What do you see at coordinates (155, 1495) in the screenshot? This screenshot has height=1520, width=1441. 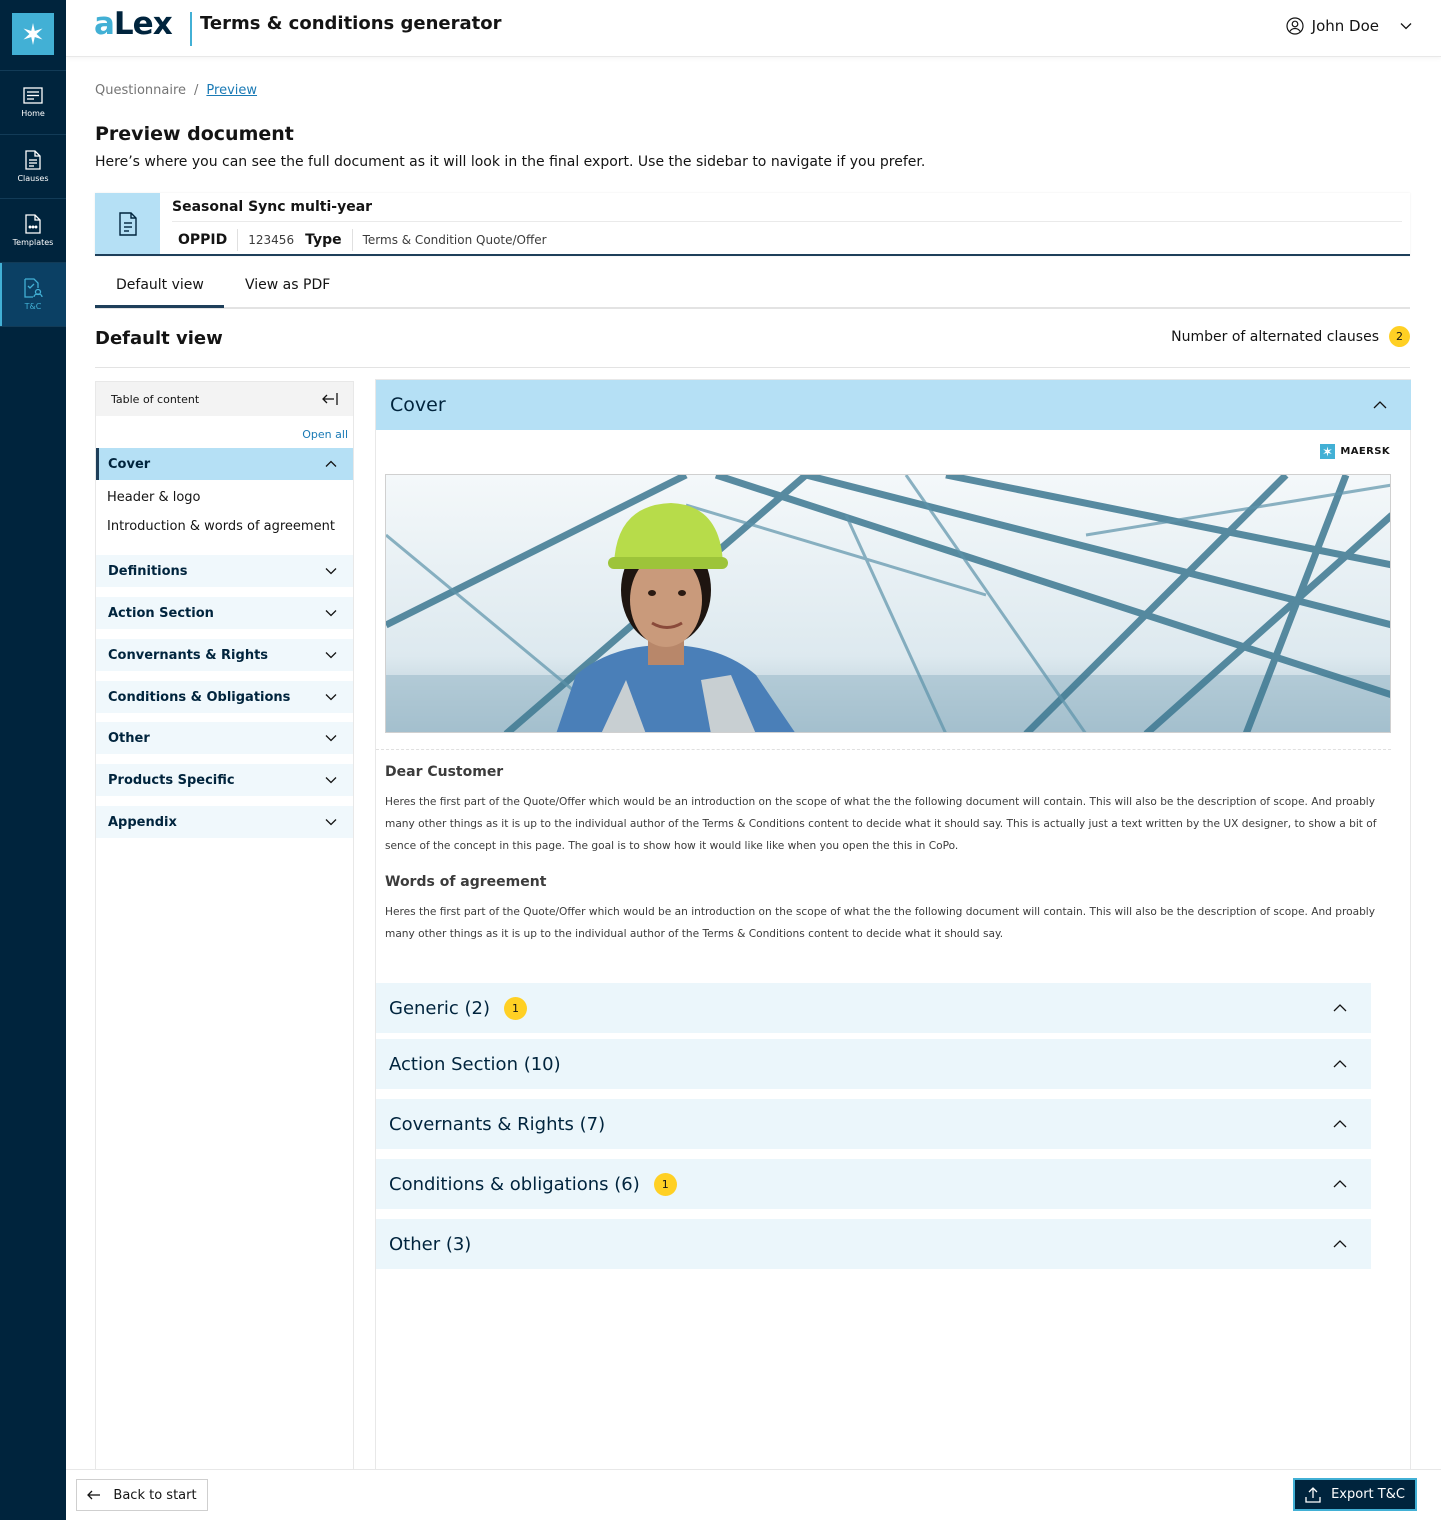 I see `back-to-start-label: Back to start` at bounding box center [155, 1495].